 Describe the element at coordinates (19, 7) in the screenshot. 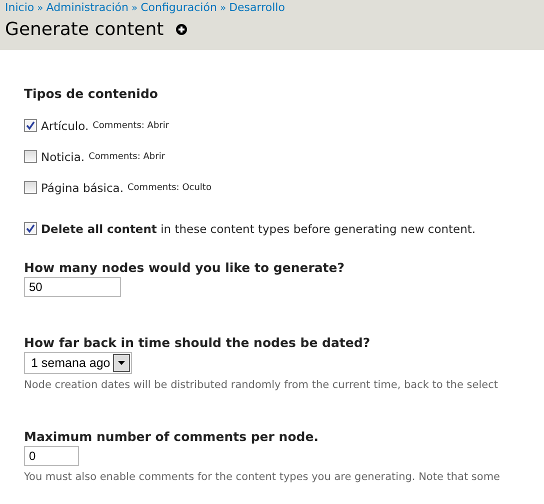

I see `breadcrumb-link: Inicio` at that location.